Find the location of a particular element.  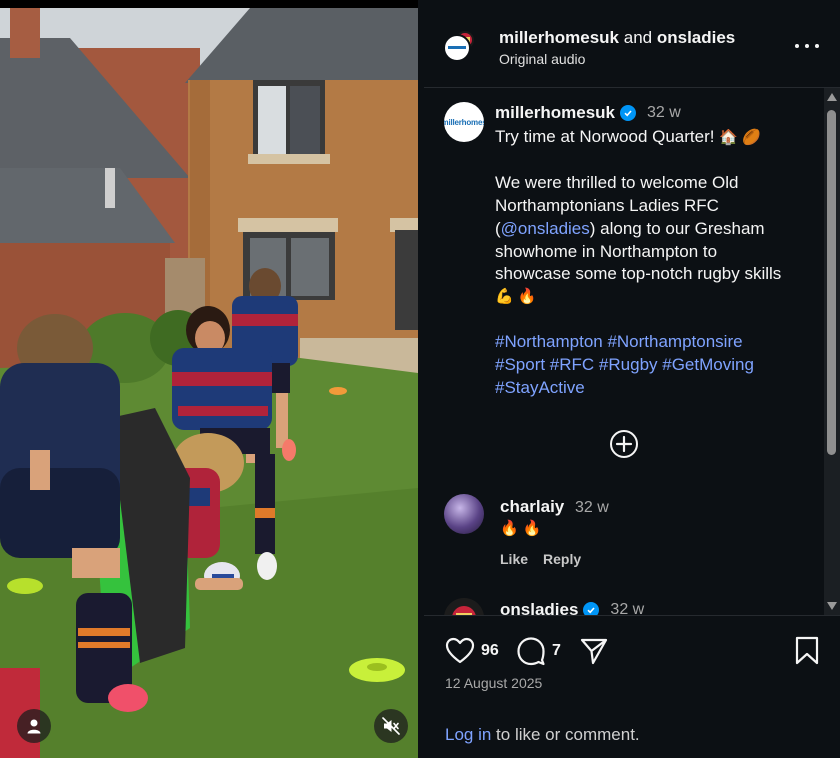

scroll-down-arrow-icon is located at coordinates (832, 606).